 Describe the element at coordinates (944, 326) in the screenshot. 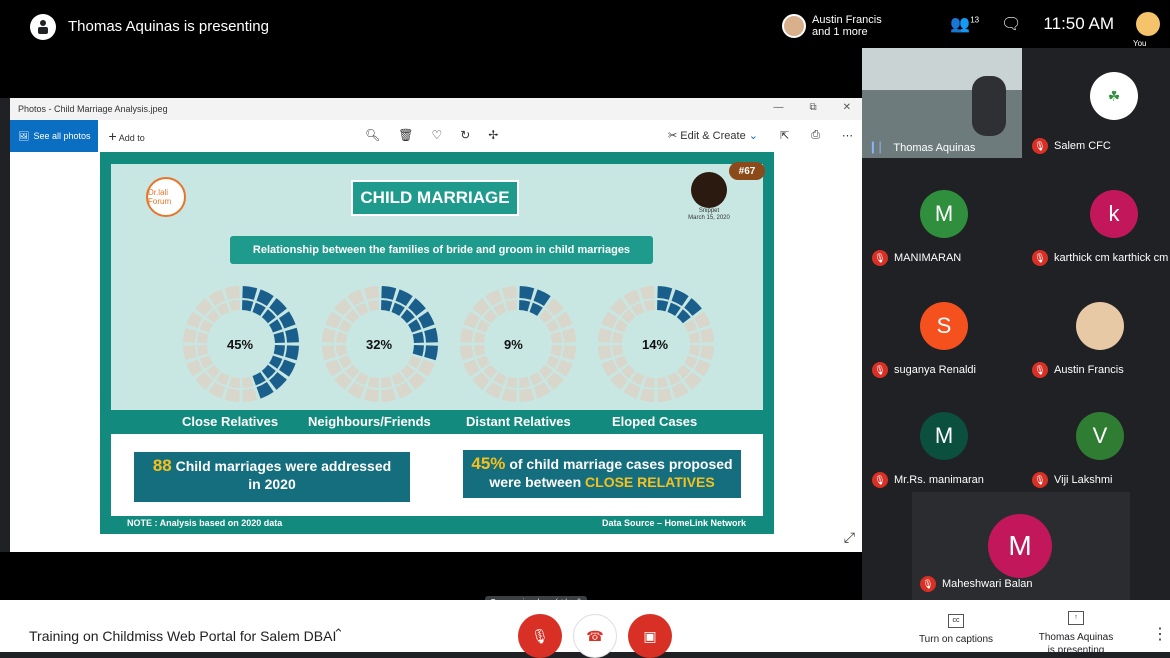

I see `avatar: S` at that location.